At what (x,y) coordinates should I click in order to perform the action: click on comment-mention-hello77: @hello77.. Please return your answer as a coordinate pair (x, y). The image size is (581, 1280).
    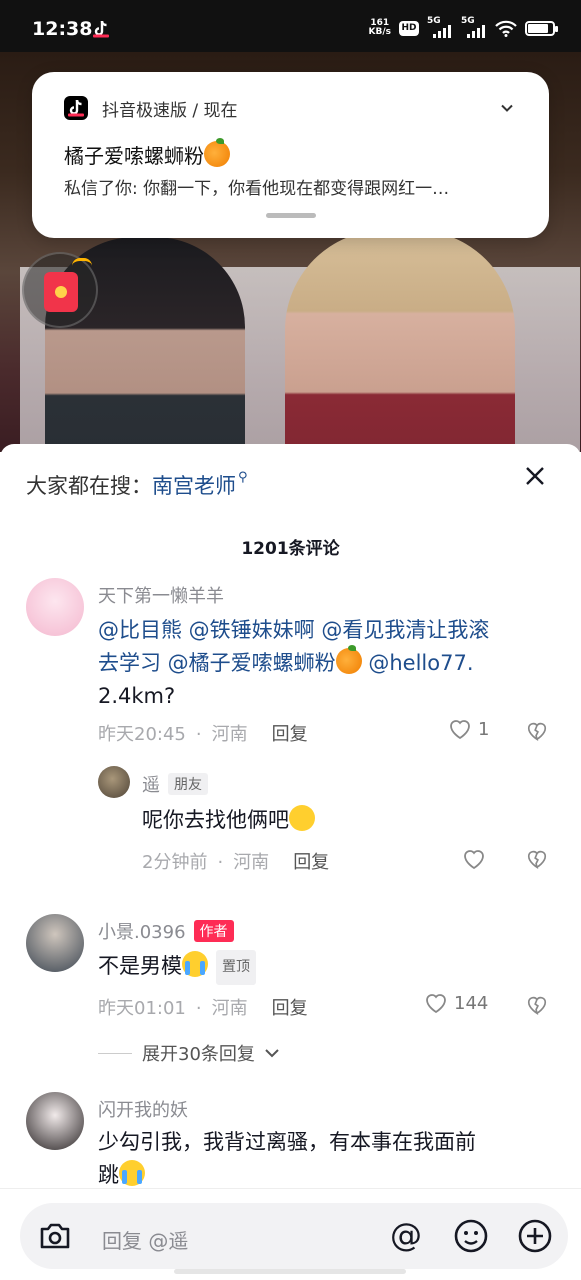
    Looking at the image, I should click on (417, 663).